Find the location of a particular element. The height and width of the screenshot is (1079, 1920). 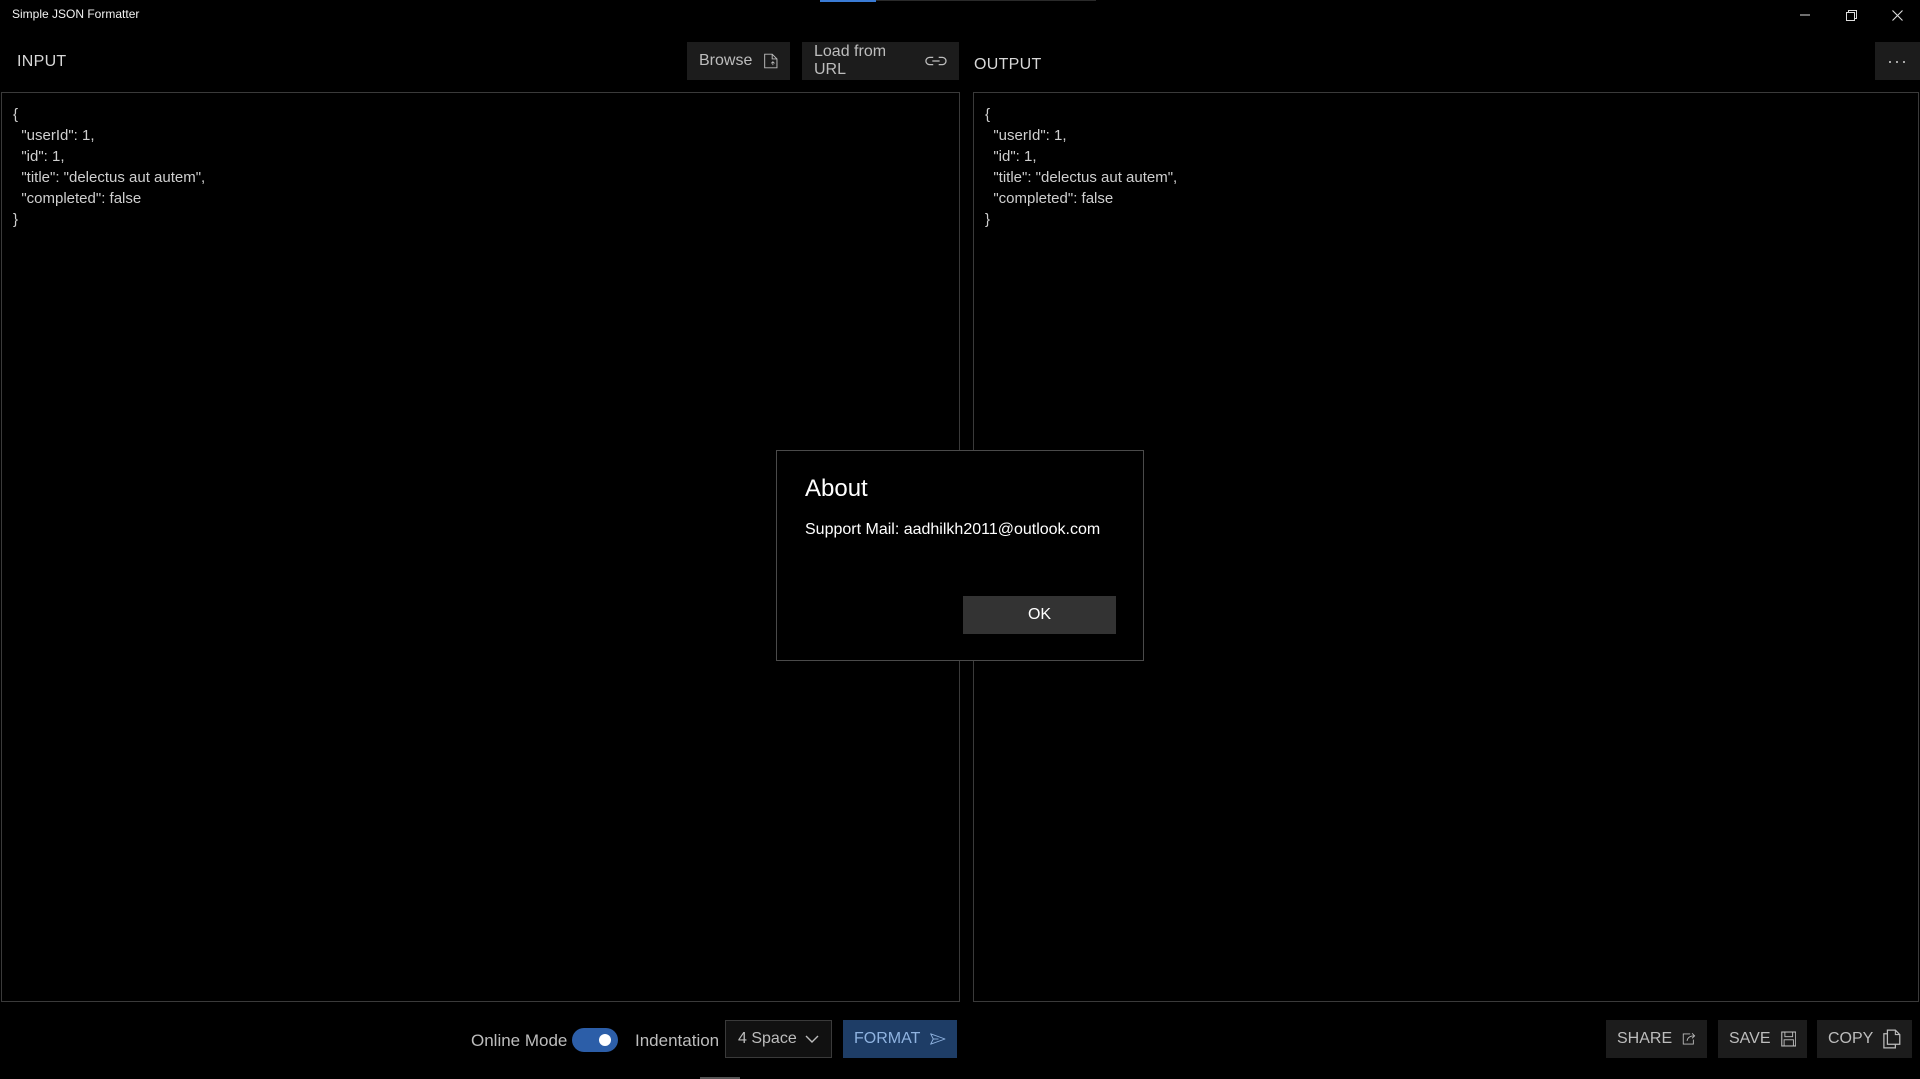

toggle-knob is located at coordinates (605, 1040).